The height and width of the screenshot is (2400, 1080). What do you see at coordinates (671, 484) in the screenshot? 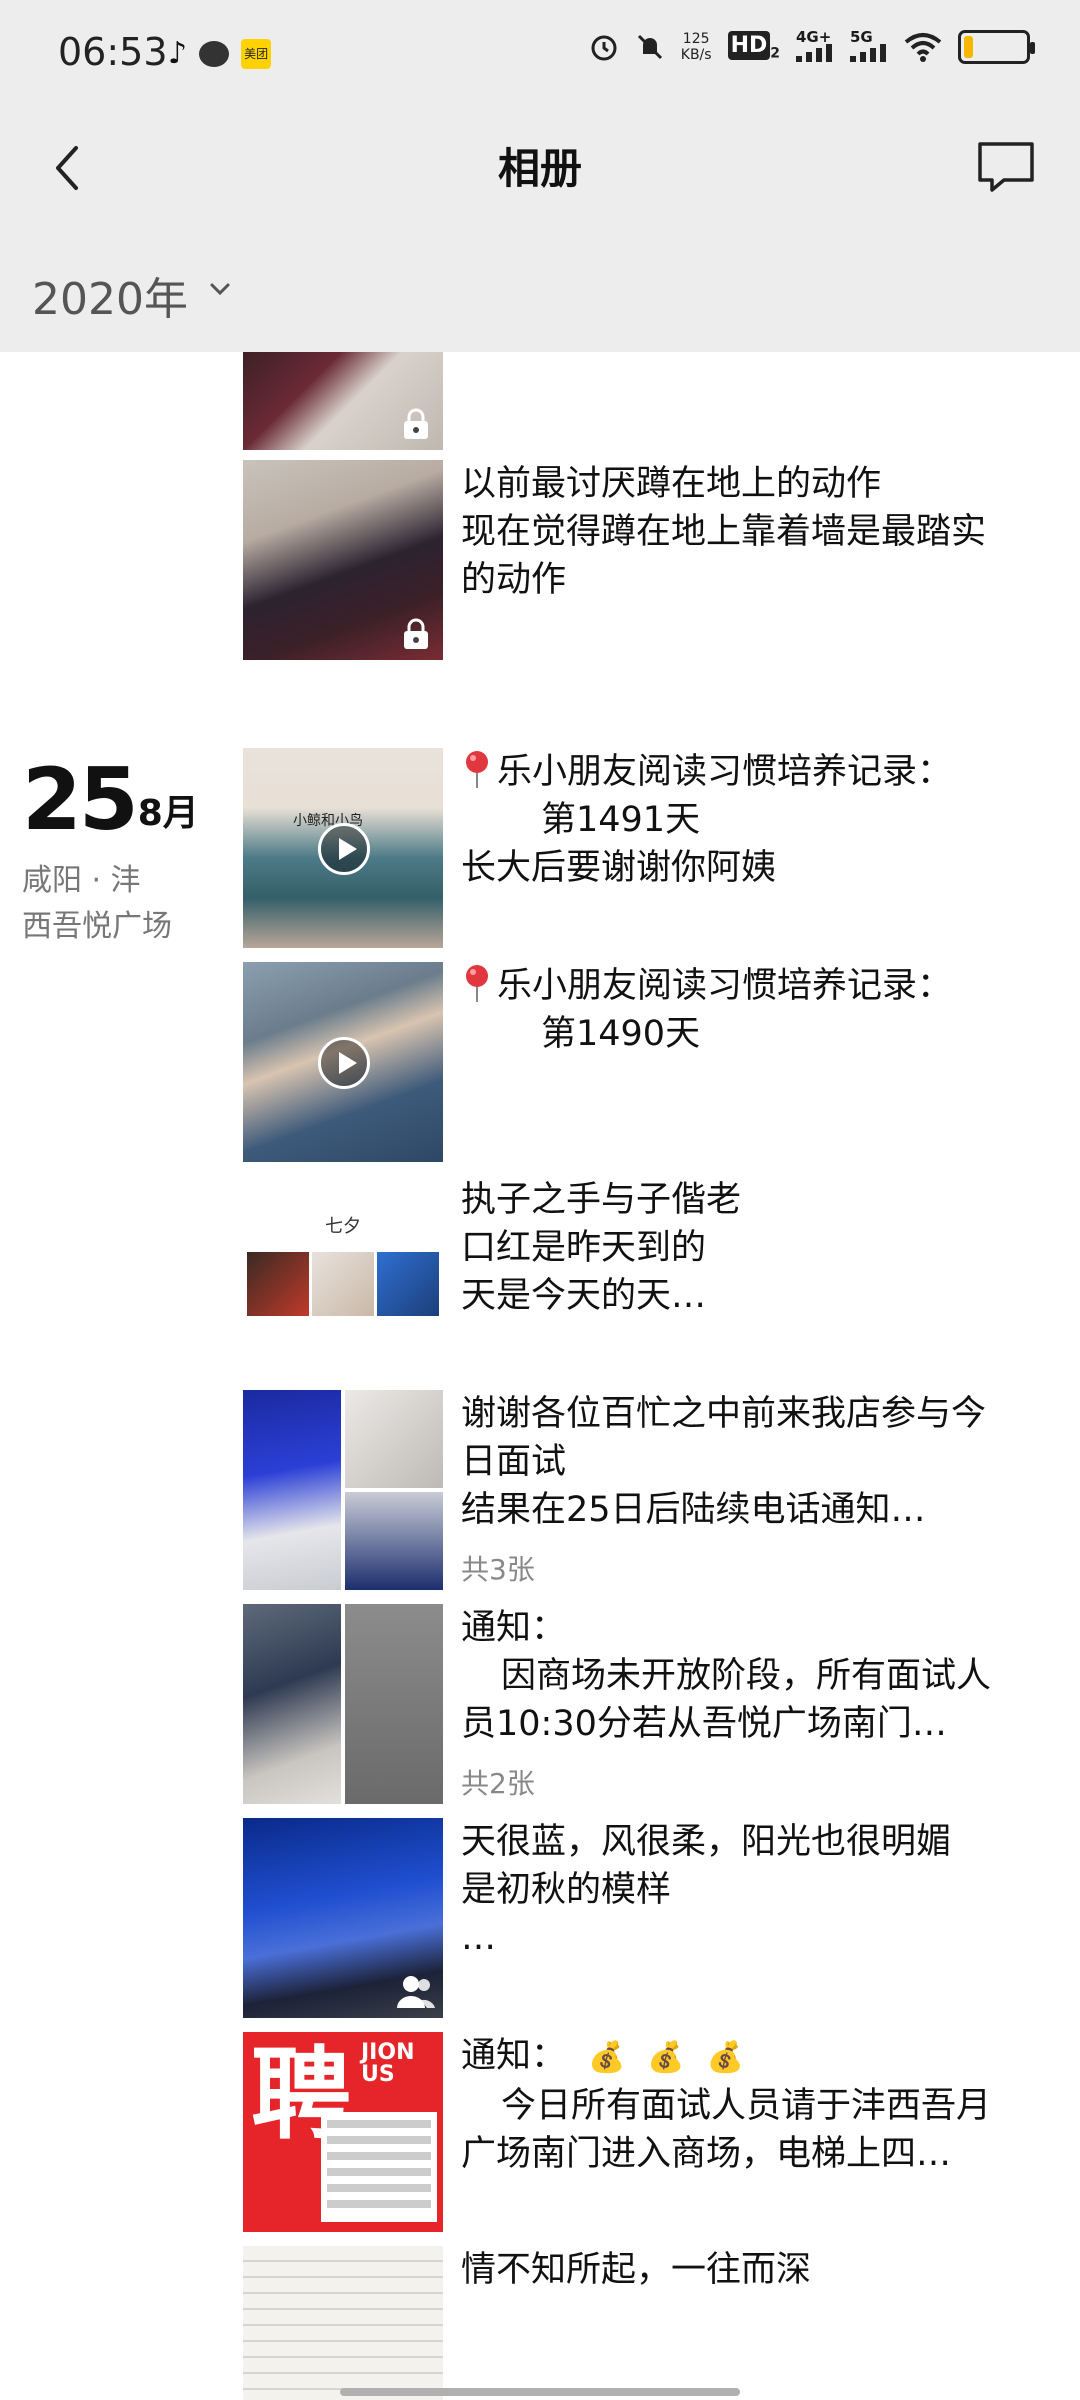
I see `entry-line: 以前最讨厌蹲在地上的动作` at bounding box center [671, 484].